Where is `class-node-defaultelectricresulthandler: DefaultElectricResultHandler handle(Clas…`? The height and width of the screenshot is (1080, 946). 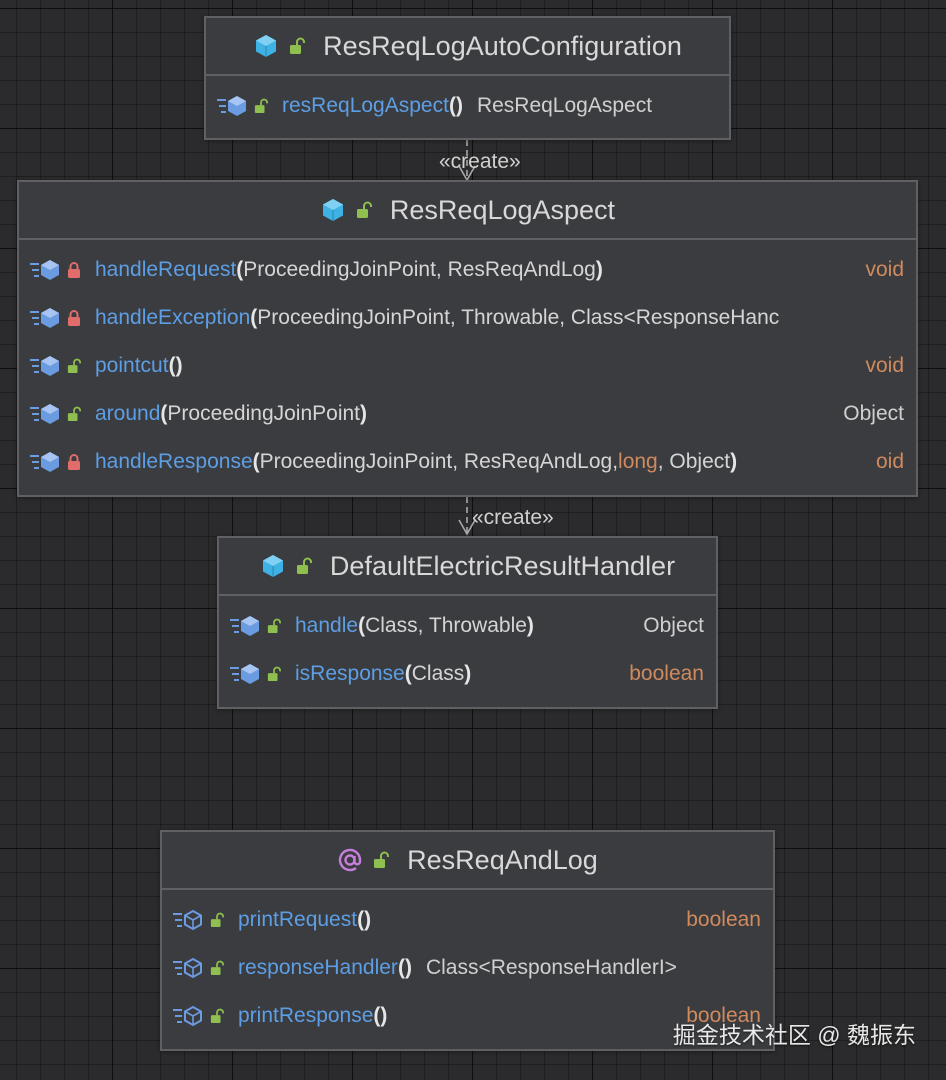 class-node-defaultelectricresulthandler: DefaultElectricResultHandler handle(Clas… is located at coordinates (467, 622).